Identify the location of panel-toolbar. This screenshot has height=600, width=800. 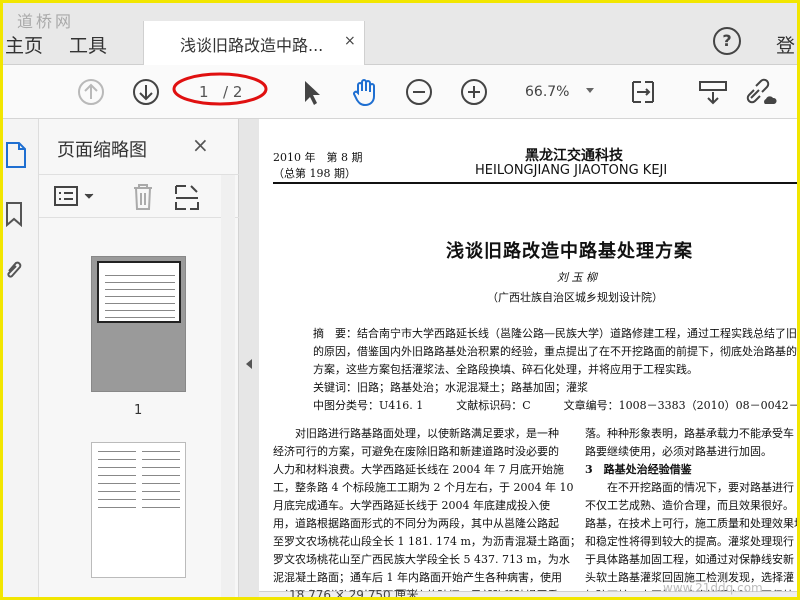
(139, 196).